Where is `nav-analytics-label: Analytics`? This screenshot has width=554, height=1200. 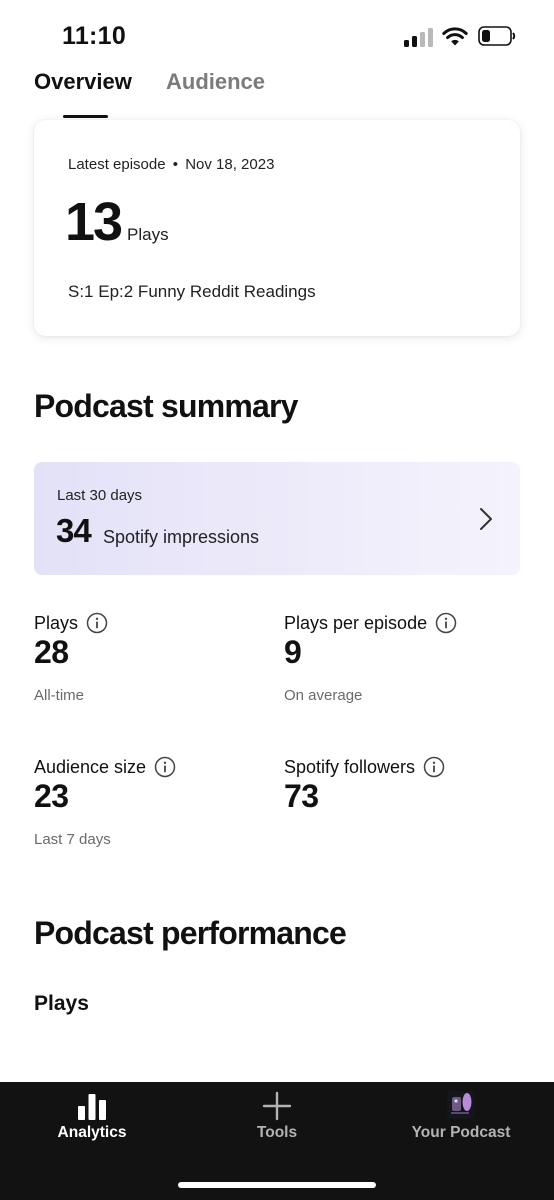 nav-analytics-label: Analytics is located at coordinates (92, 1132).